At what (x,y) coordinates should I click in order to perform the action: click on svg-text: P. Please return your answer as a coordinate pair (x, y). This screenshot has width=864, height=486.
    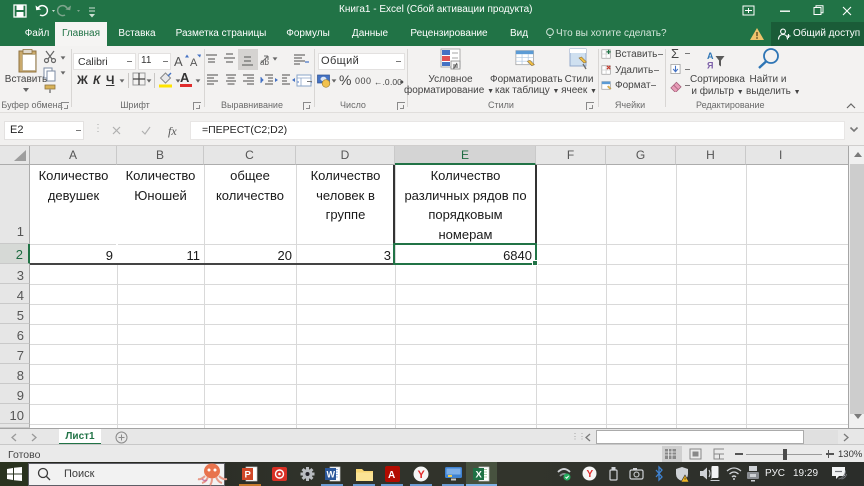
    Looking at the image, I should click on (248, 475).